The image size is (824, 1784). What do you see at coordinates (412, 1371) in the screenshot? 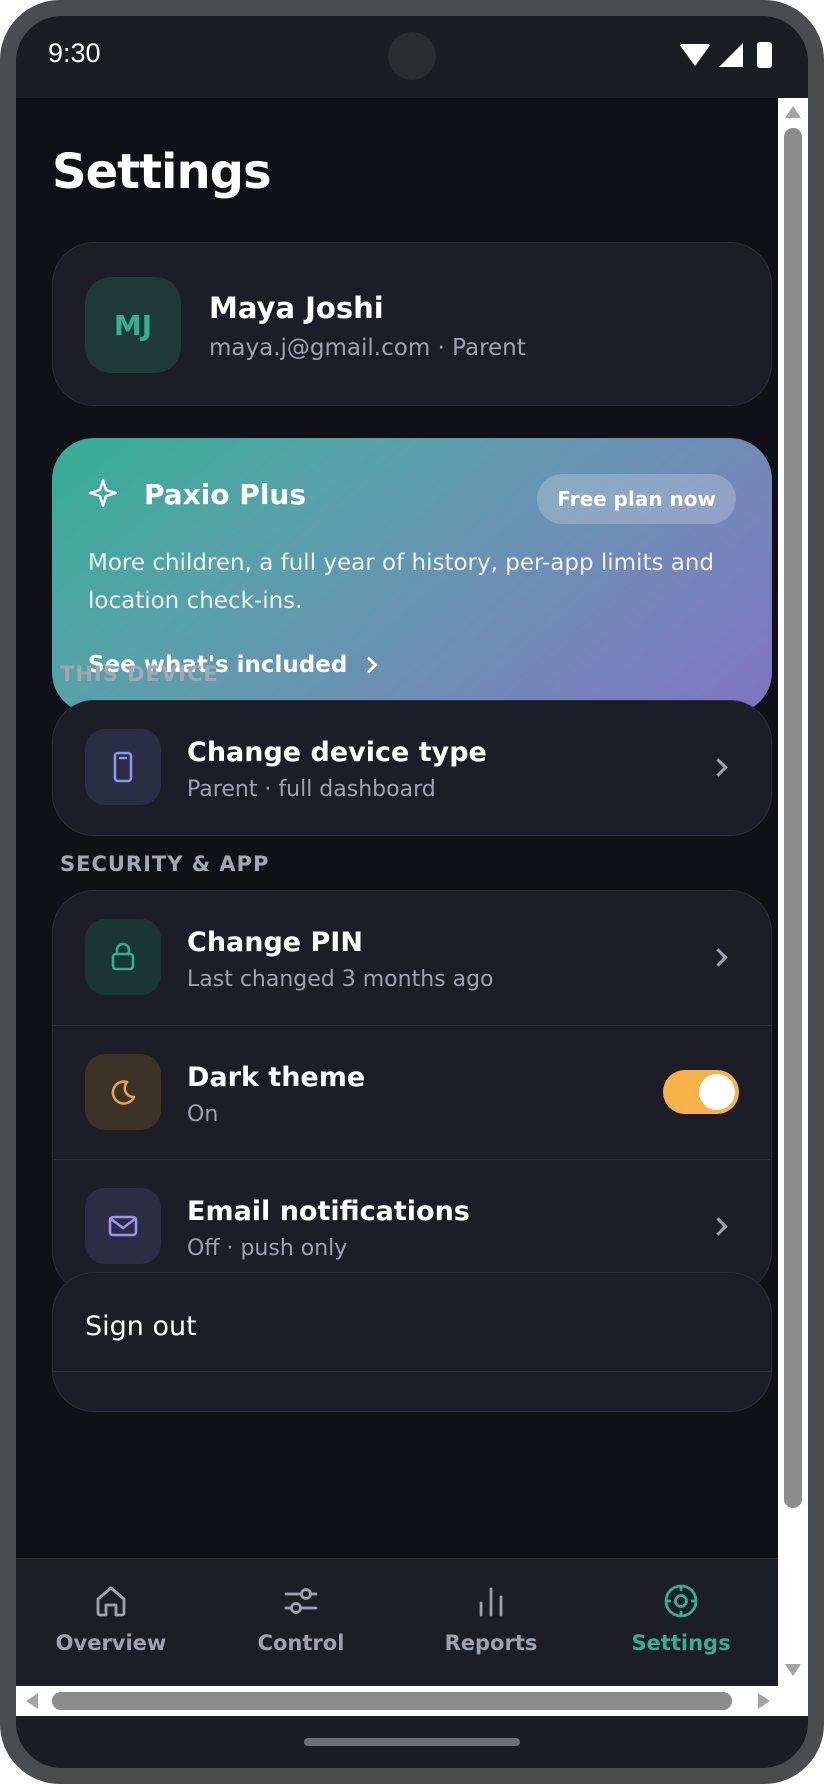
I see `divider` at bounding box center [412, 1371].